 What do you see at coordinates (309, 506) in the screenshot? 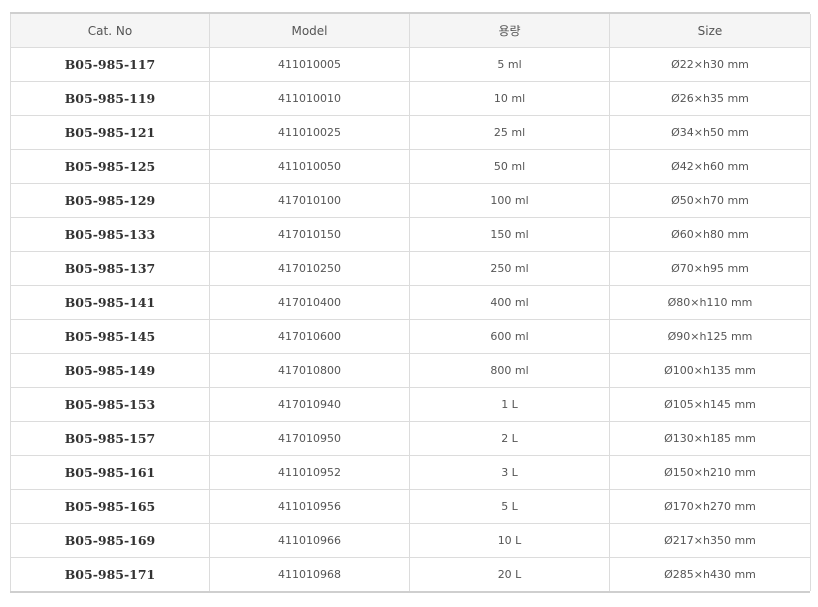
I see `cell-model: 411010956` at bounding box center [309, 506].